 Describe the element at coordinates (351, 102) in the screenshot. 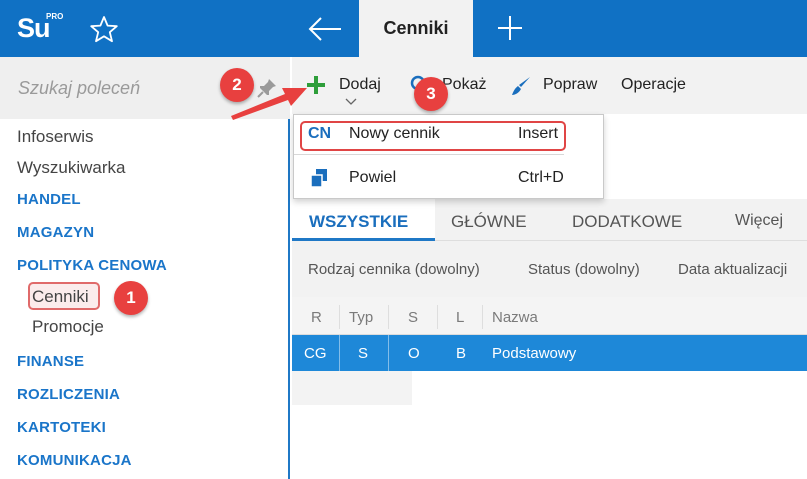

I see `chevron-down-icon` at that location.